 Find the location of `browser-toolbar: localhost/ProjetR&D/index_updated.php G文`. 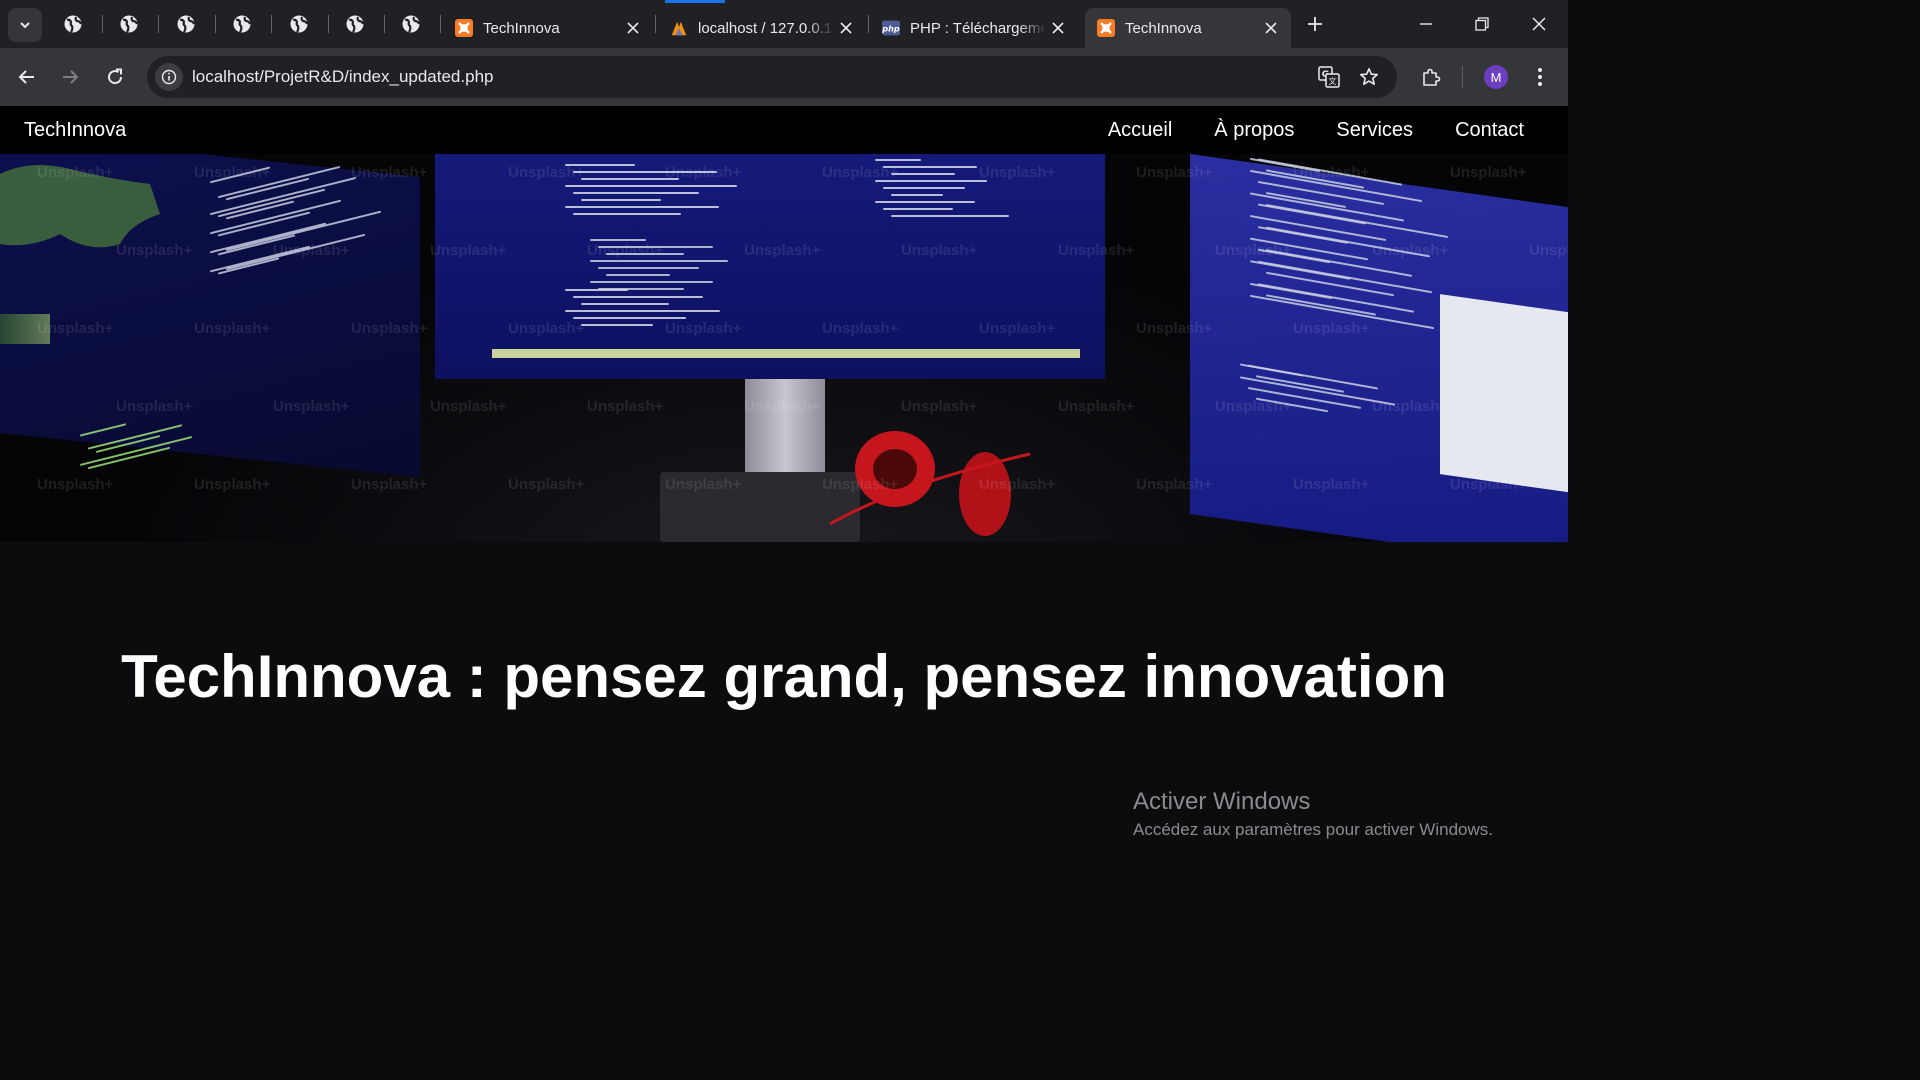

browser-toolbar: localhost/ProjetR&D/index_updated.php G文 is located at coordinates (784, 77).